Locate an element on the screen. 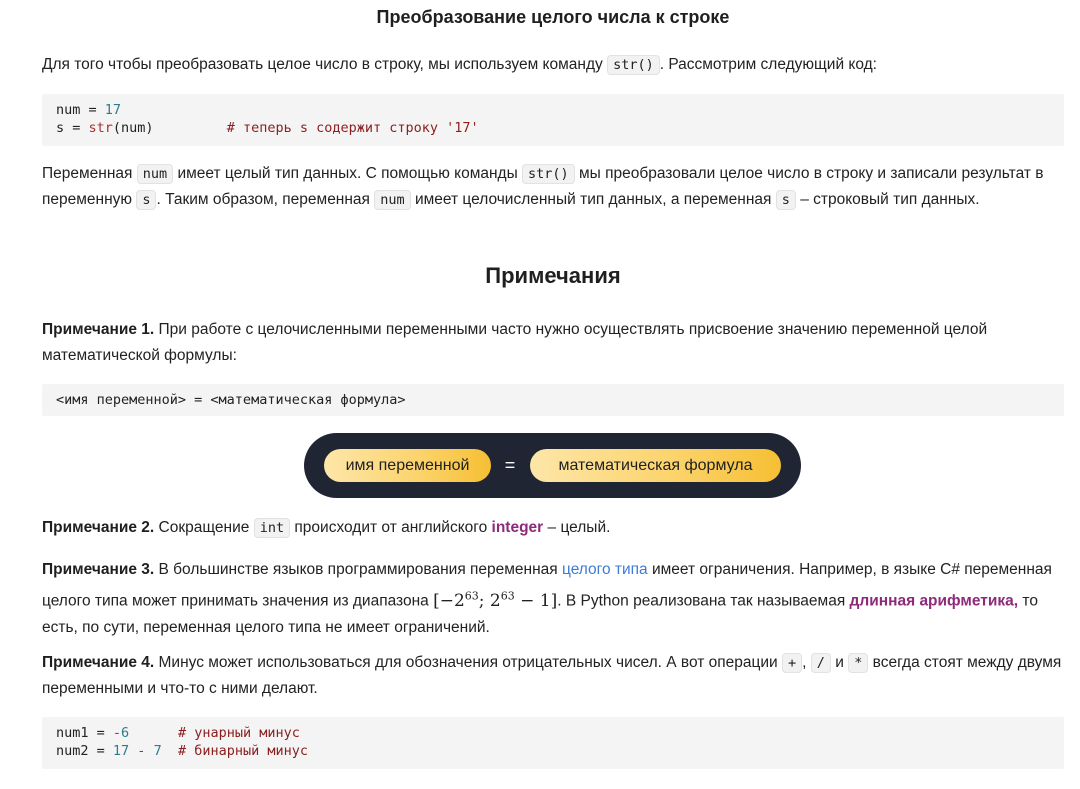  code-var: num is located at coordinates (68, 110).